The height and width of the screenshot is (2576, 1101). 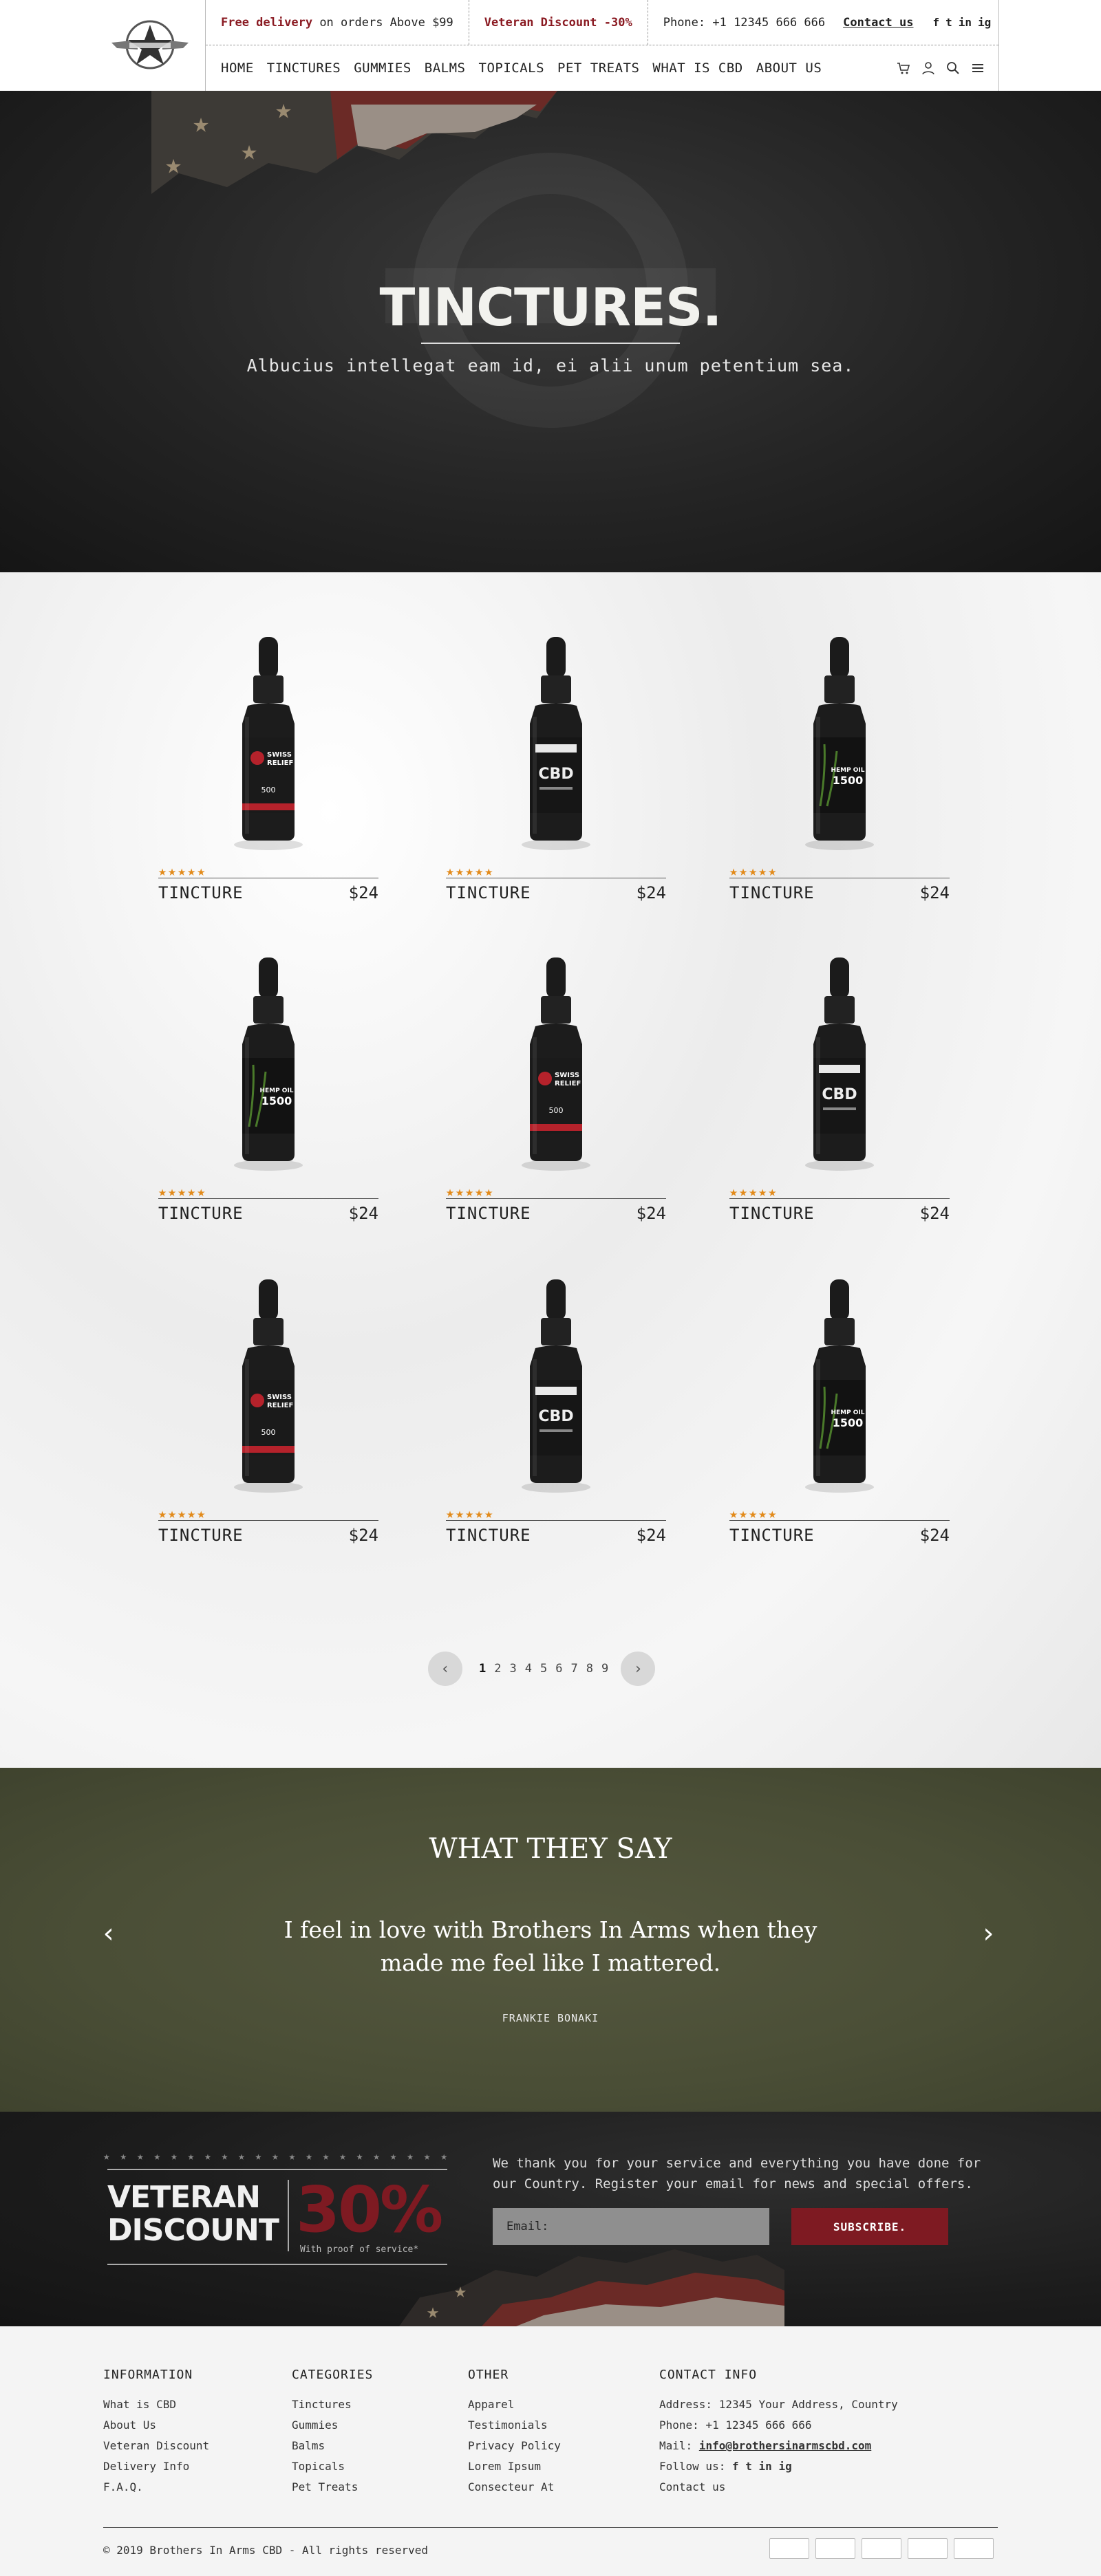 What do you see at coordinates (513, 1669) in the screenshot?
I see `page-link-3: 3` at bounding box center [513, 1669].